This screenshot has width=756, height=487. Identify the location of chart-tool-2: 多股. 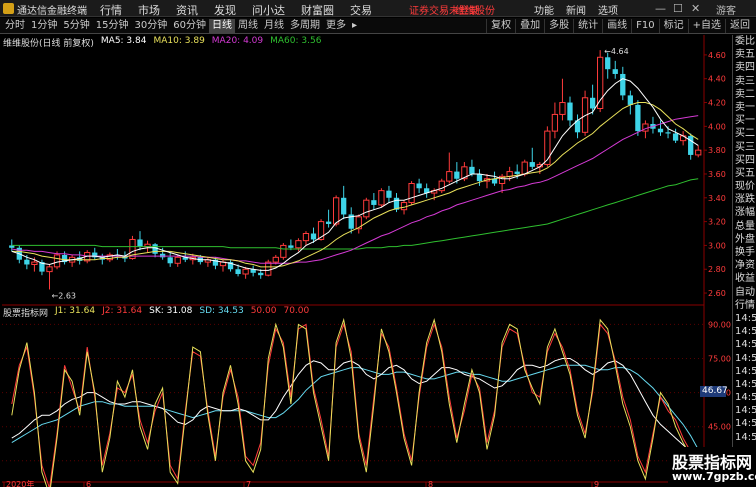
(558, 26).